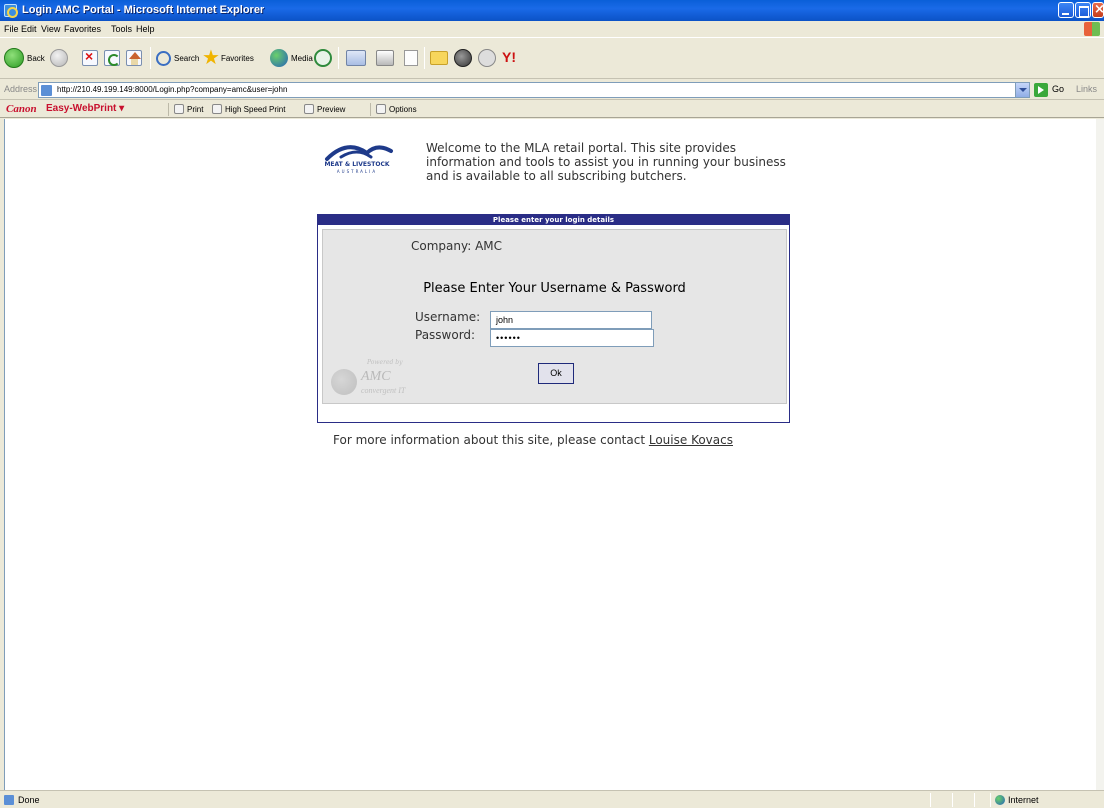 The image size is (1104, 808). What do you see at coordinates (36, 58) in the screenshot?
I see `back-label: Back` at bounding box center [36, 58].